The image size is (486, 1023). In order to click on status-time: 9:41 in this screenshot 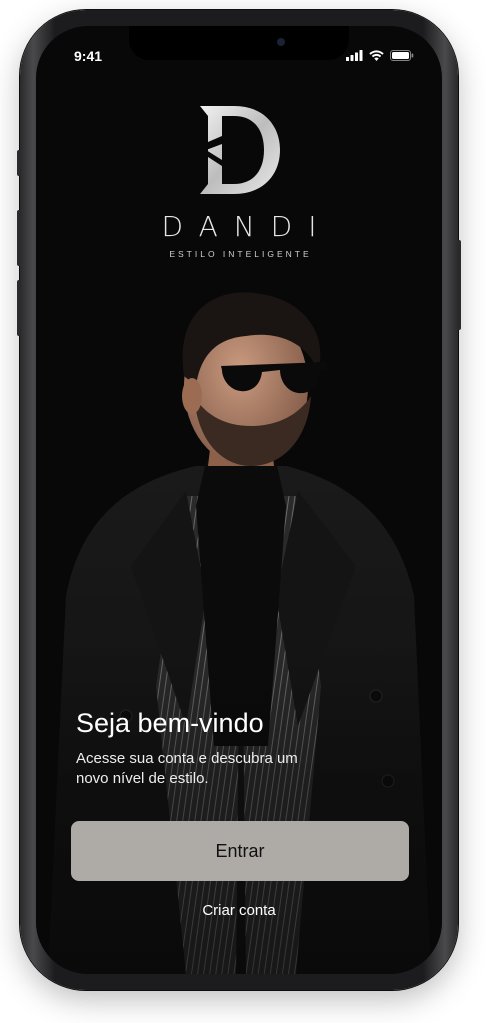, I will do `click(88, 56)`.